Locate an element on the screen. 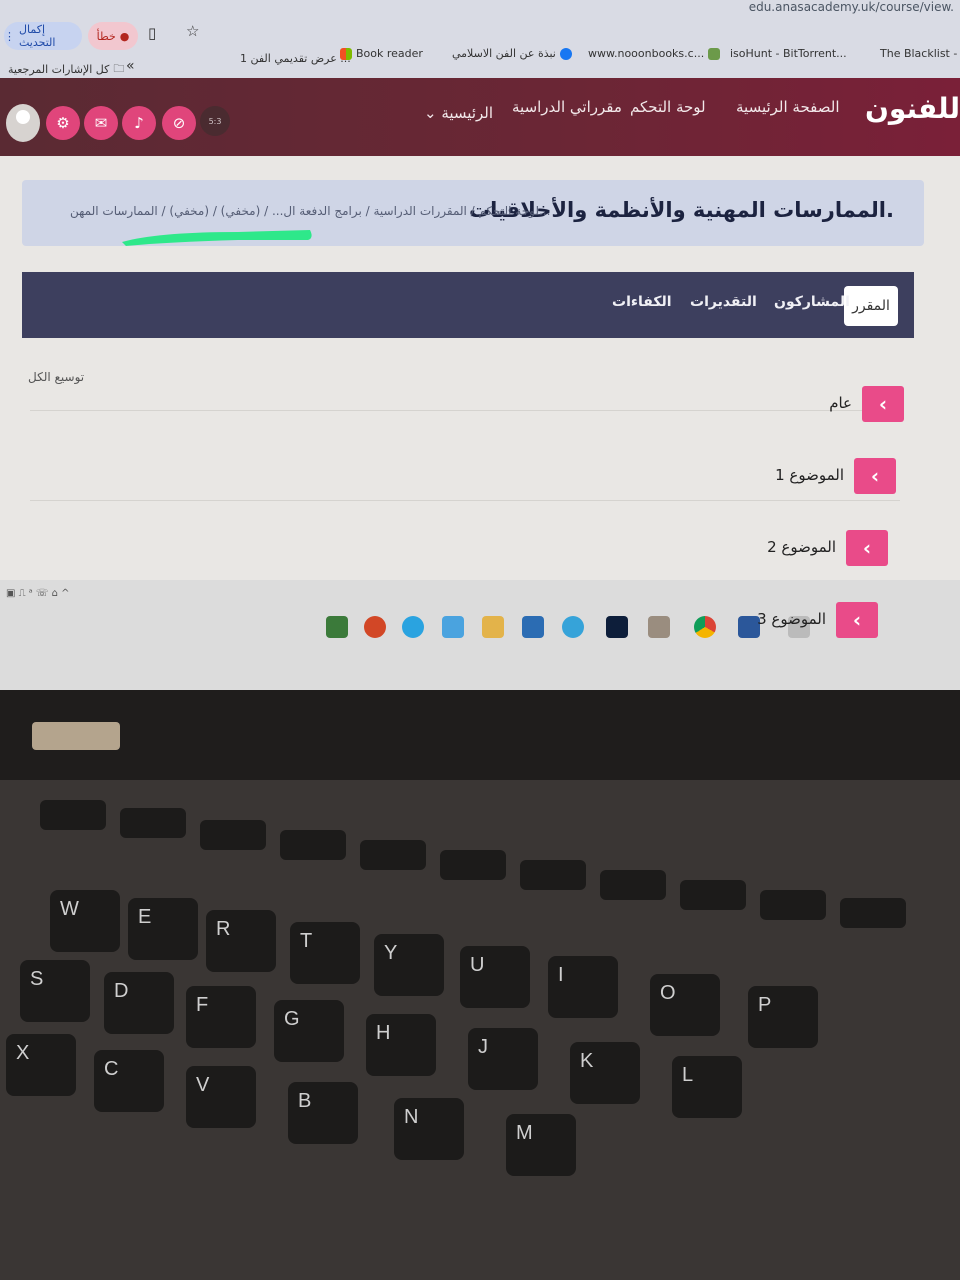 Image resolution: width=960 pixels, height=1280 pixels. key-label: O is located at coordinates (668, 993).